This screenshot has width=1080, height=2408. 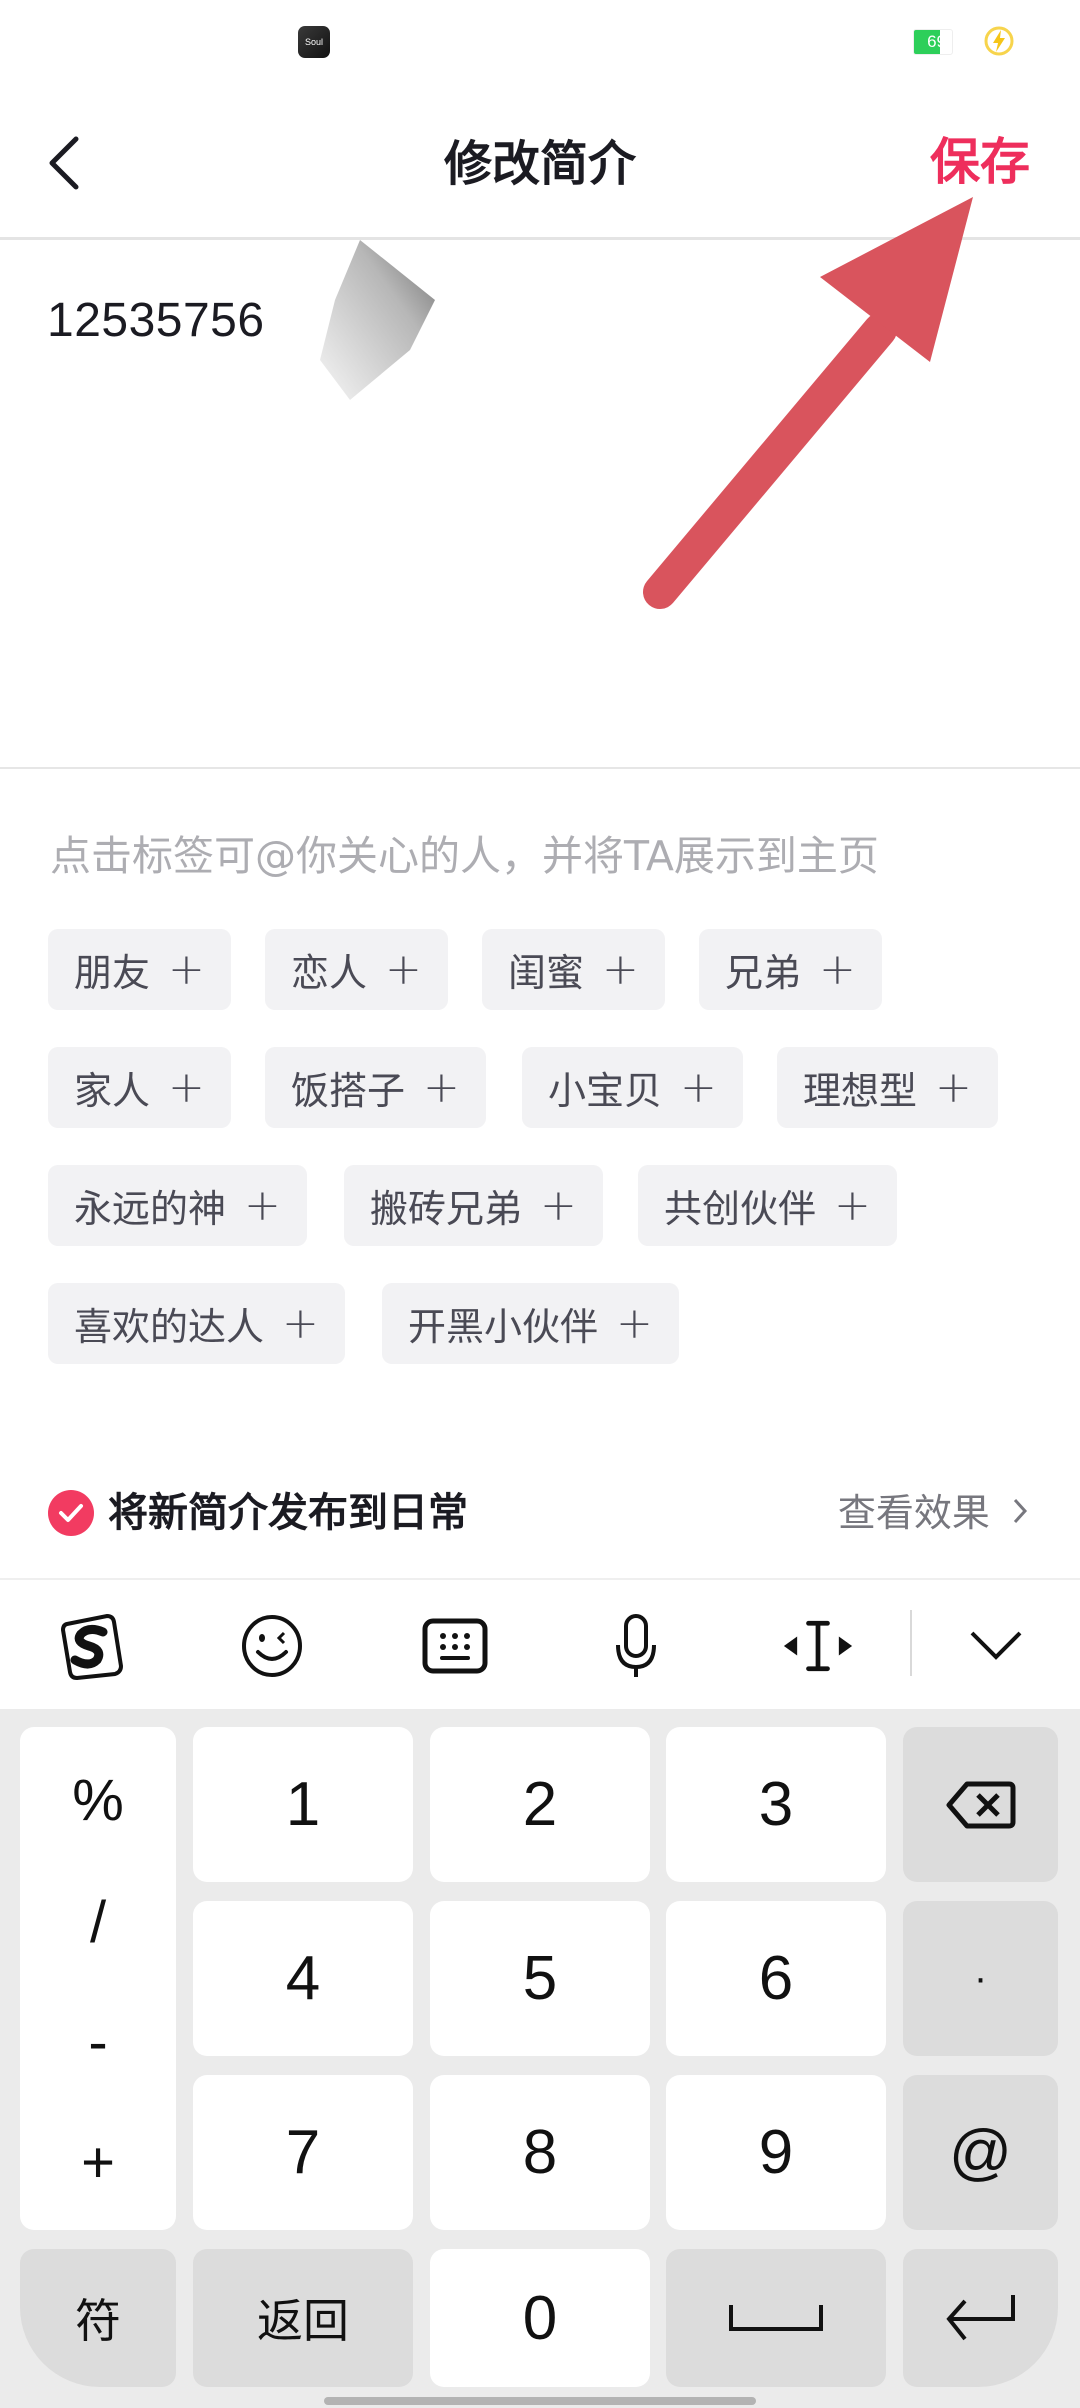 What do you see at coordinates (980, 2152) in the screenshot?
I see `key-at: @` at bounding box center [980, 2152].